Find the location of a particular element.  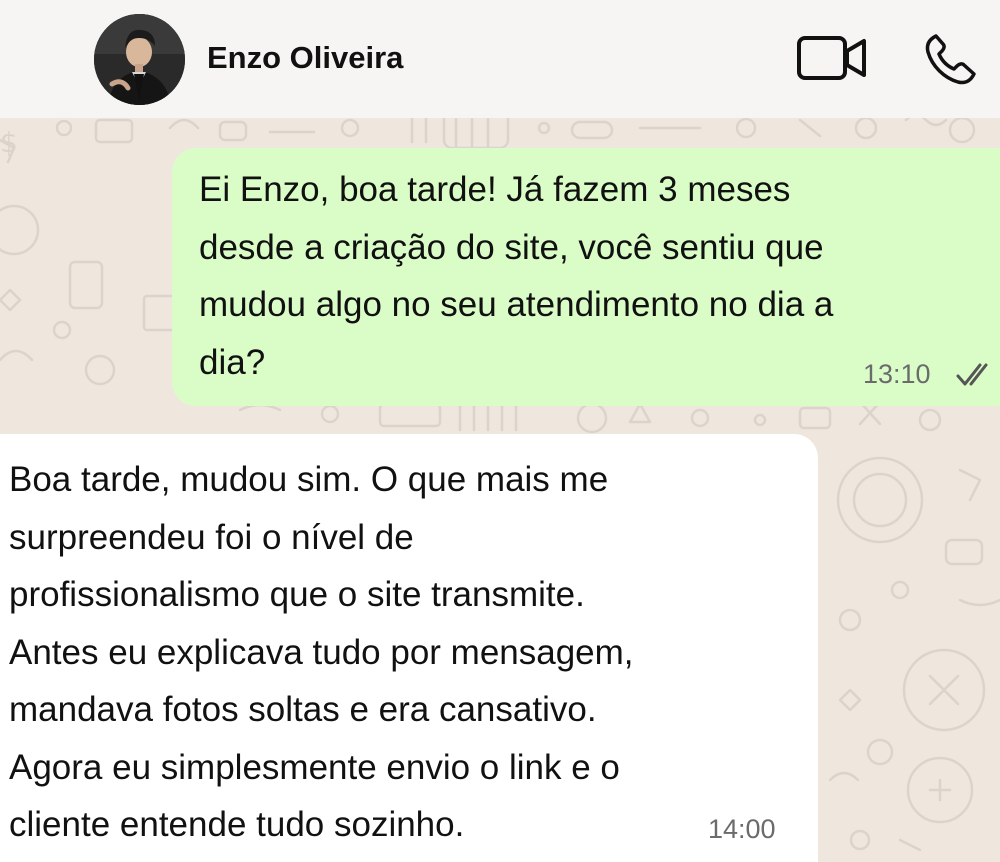

contact-name: Enzo Oliveira is located at coordinates (305, 58).